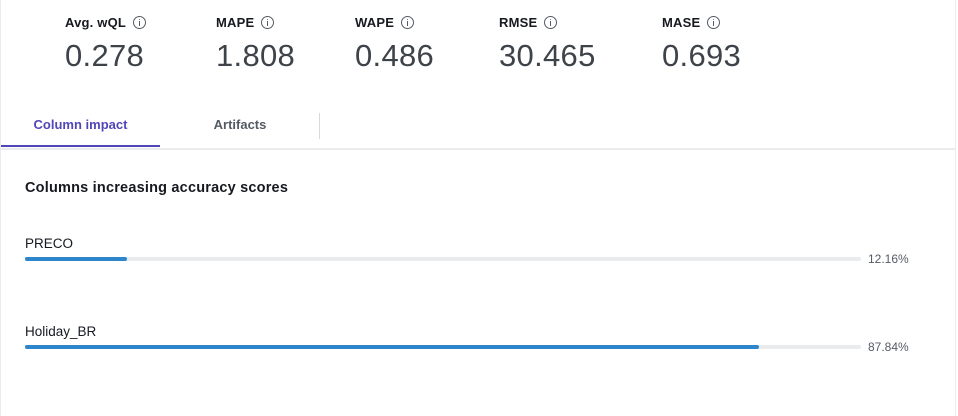  What do you see at coordinates (61, 331) in the screenshot?
I see `column-name: Holiday_BR` at bounding box center [61, 331].